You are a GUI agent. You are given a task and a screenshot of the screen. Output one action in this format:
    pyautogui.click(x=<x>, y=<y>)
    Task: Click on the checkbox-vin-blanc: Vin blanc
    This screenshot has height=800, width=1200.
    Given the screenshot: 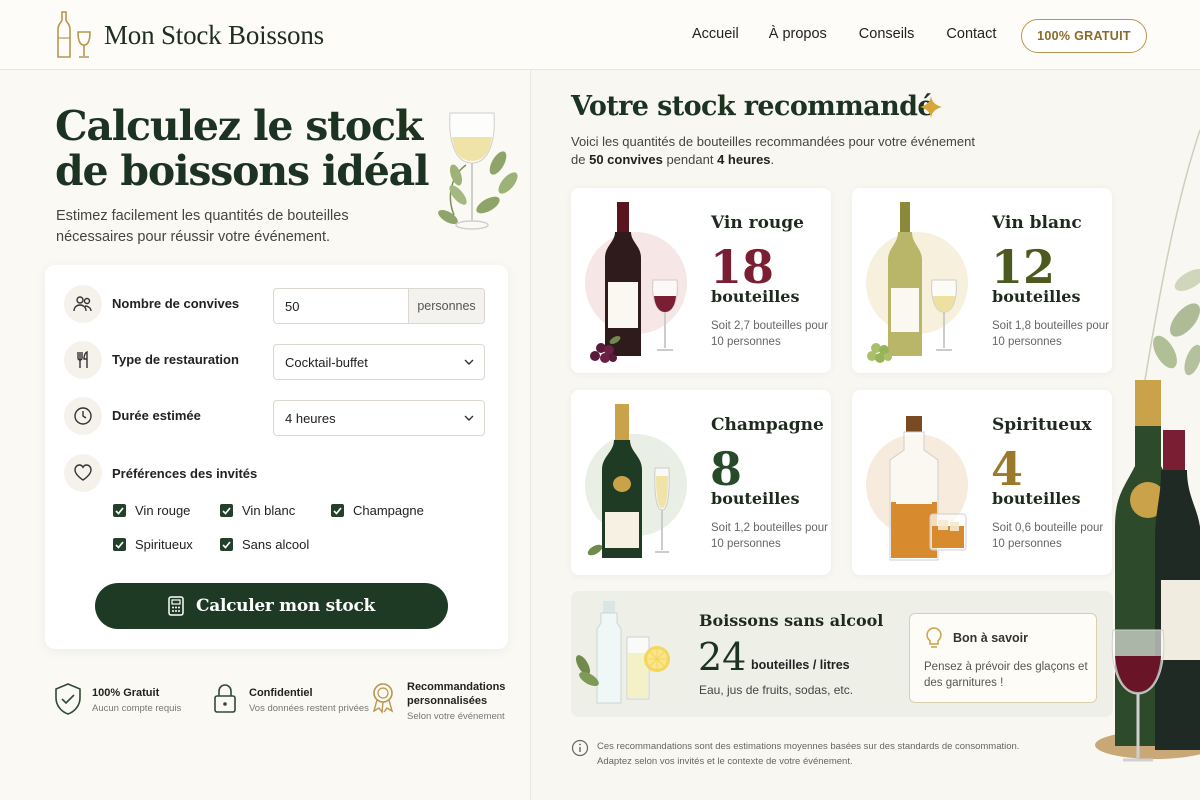 What is the action you would take?
    pyautogui.click(x=257, y=510)
    